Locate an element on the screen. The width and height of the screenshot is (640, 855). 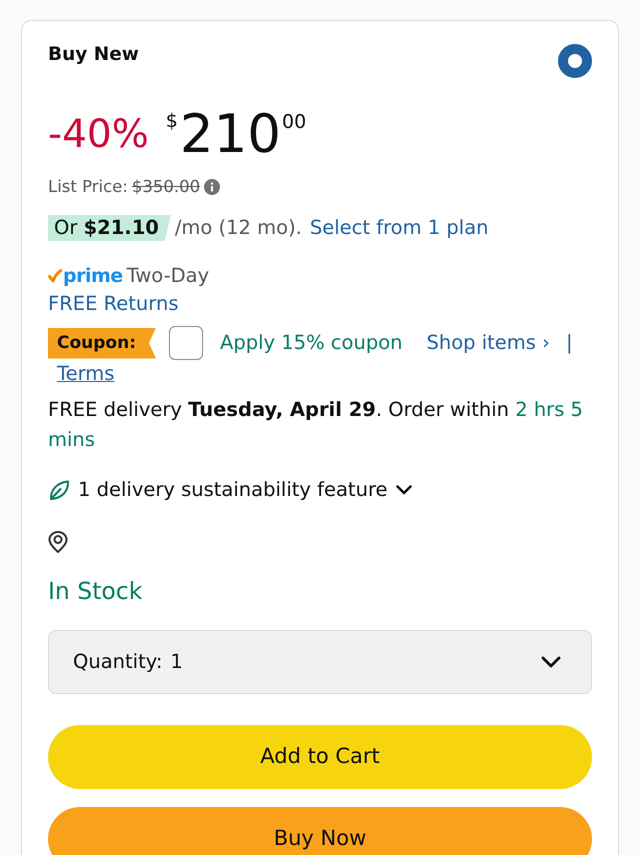
list-price-value: $350.00 is located at coordinates (166, 187).